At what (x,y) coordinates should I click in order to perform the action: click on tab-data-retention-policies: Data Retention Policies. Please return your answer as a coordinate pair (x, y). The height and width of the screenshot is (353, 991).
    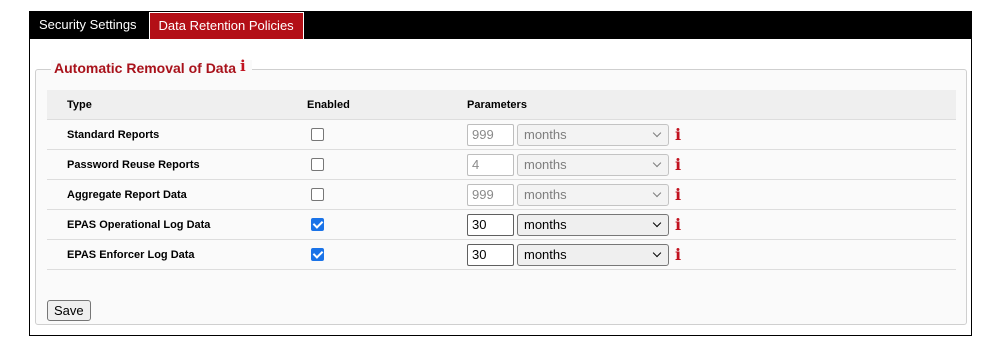
    Looking at the image, I should click on (226, 25).